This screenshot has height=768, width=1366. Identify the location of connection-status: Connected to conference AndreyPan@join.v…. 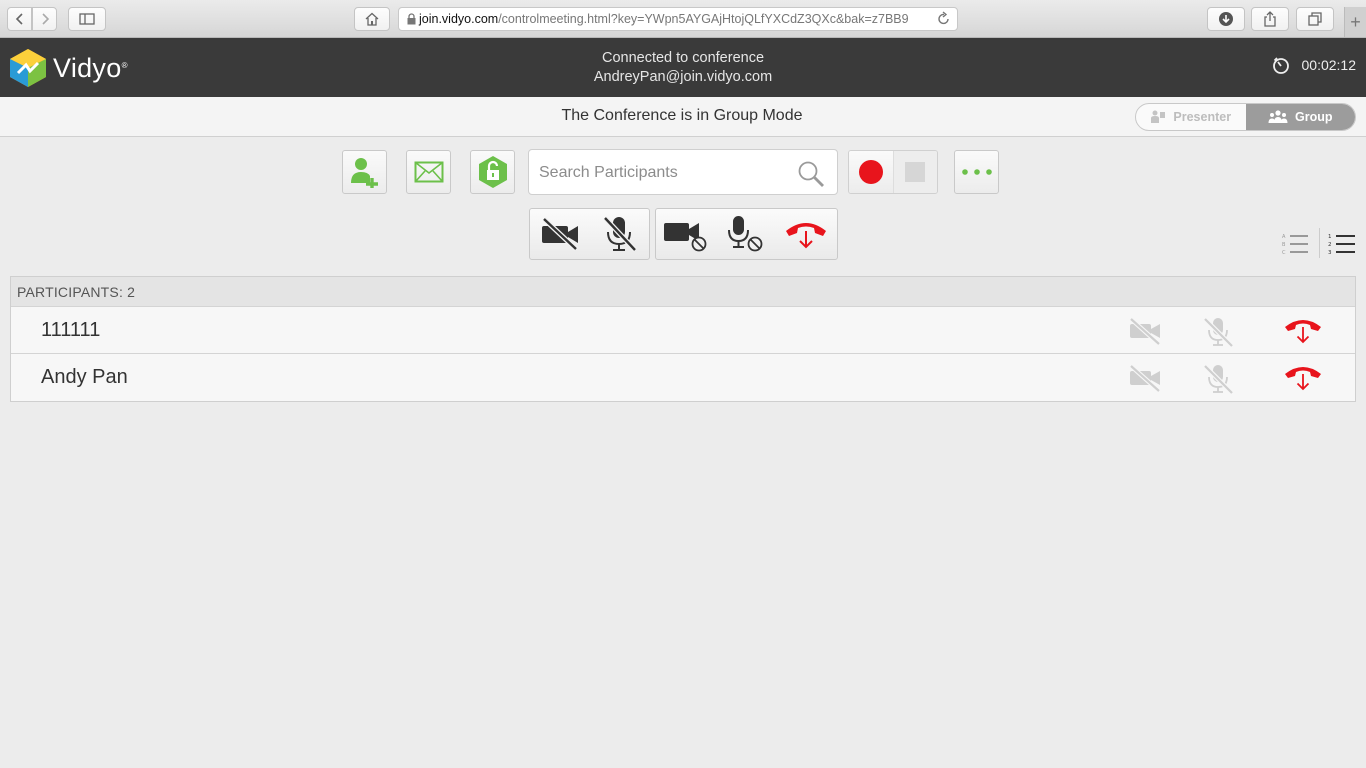
(683, 68).